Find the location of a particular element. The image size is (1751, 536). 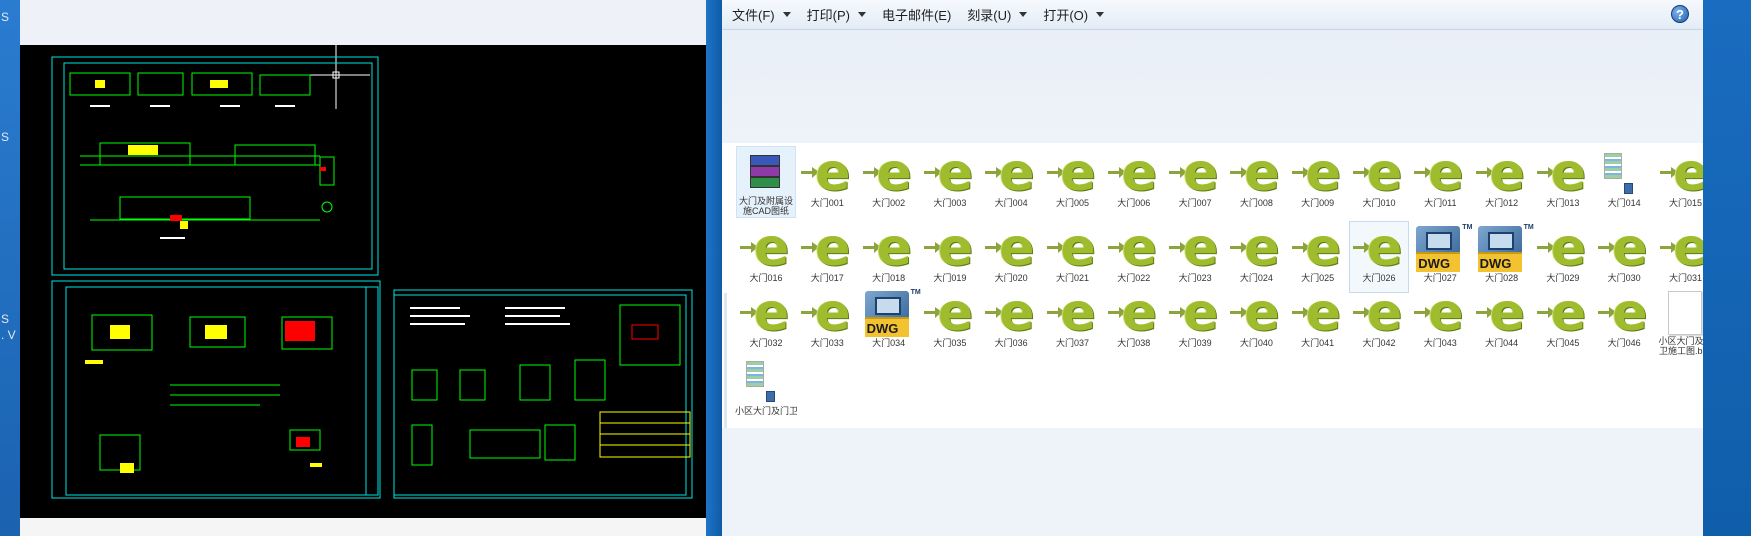

viewer-lower-area is located at coordinates (1212, 482).